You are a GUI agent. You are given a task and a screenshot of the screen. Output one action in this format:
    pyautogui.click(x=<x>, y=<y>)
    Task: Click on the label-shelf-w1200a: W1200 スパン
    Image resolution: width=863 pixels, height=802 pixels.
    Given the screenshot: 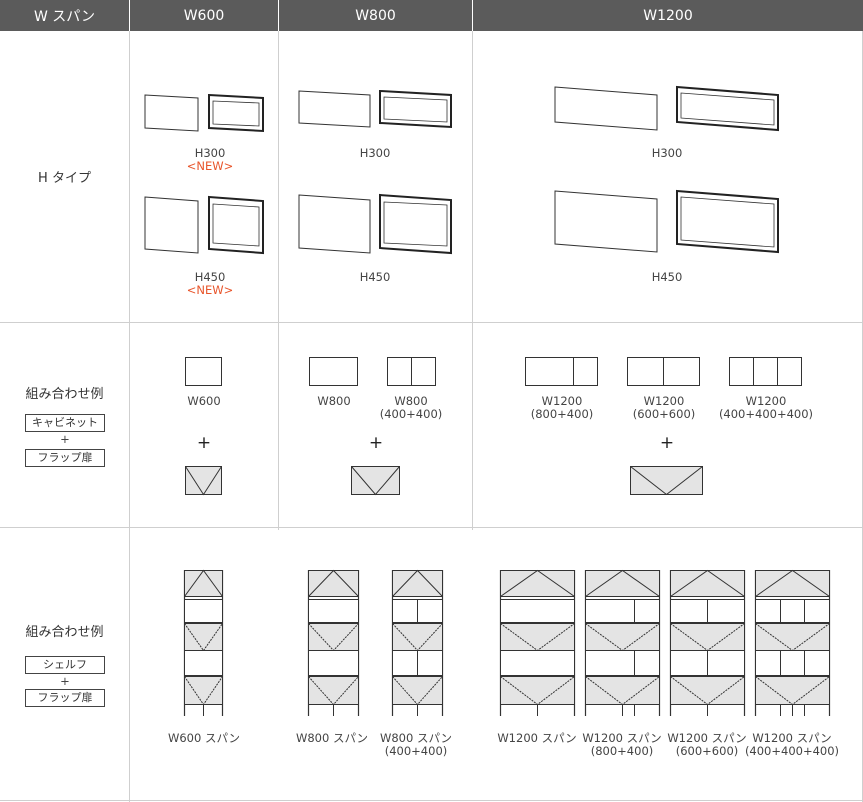 What is the action you would take?
    pyautogui.click(x=537, y=738)
    